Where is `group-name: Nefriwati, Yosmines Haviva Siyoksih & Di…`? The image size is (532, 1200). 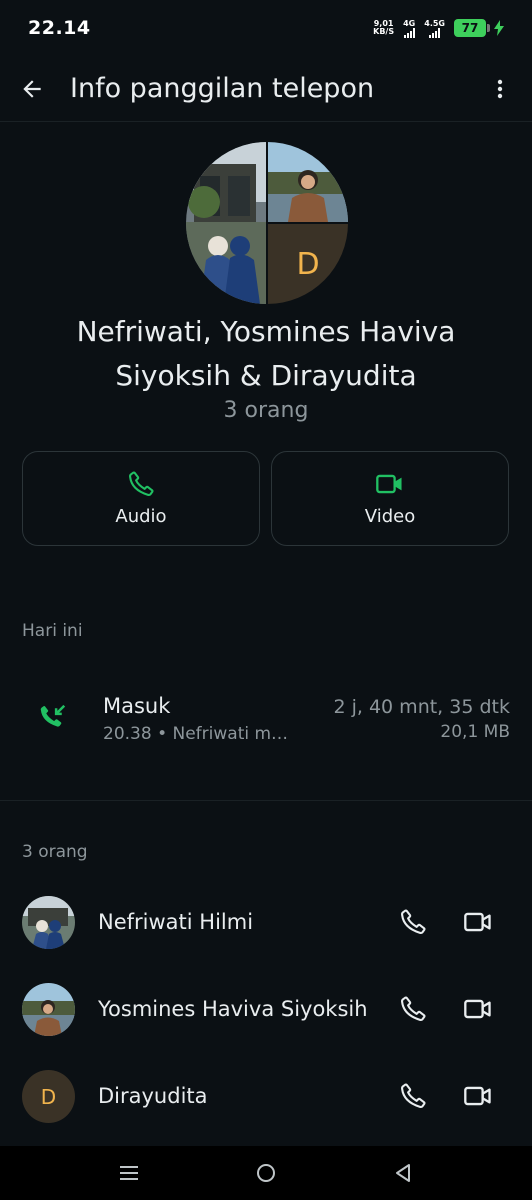
group-name: Nefriwati, Yosmines Haviva Siyoksih & Di… is located at coordinates (266, 353).